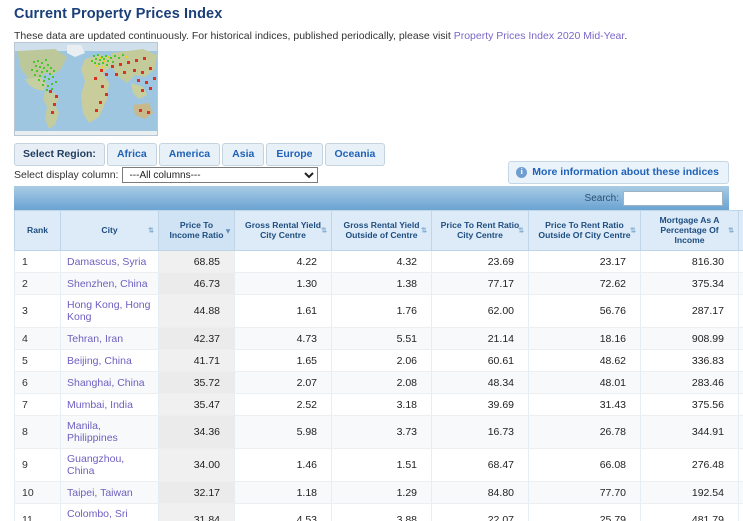  I want to click on cell-price-to-rent-ratio-city-centre: 68.47, so click(480, 465).